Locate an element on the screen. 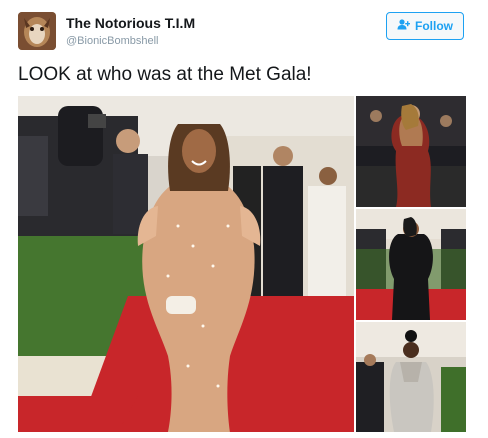  follow-label: Follow is located at coordinates (434, 26).